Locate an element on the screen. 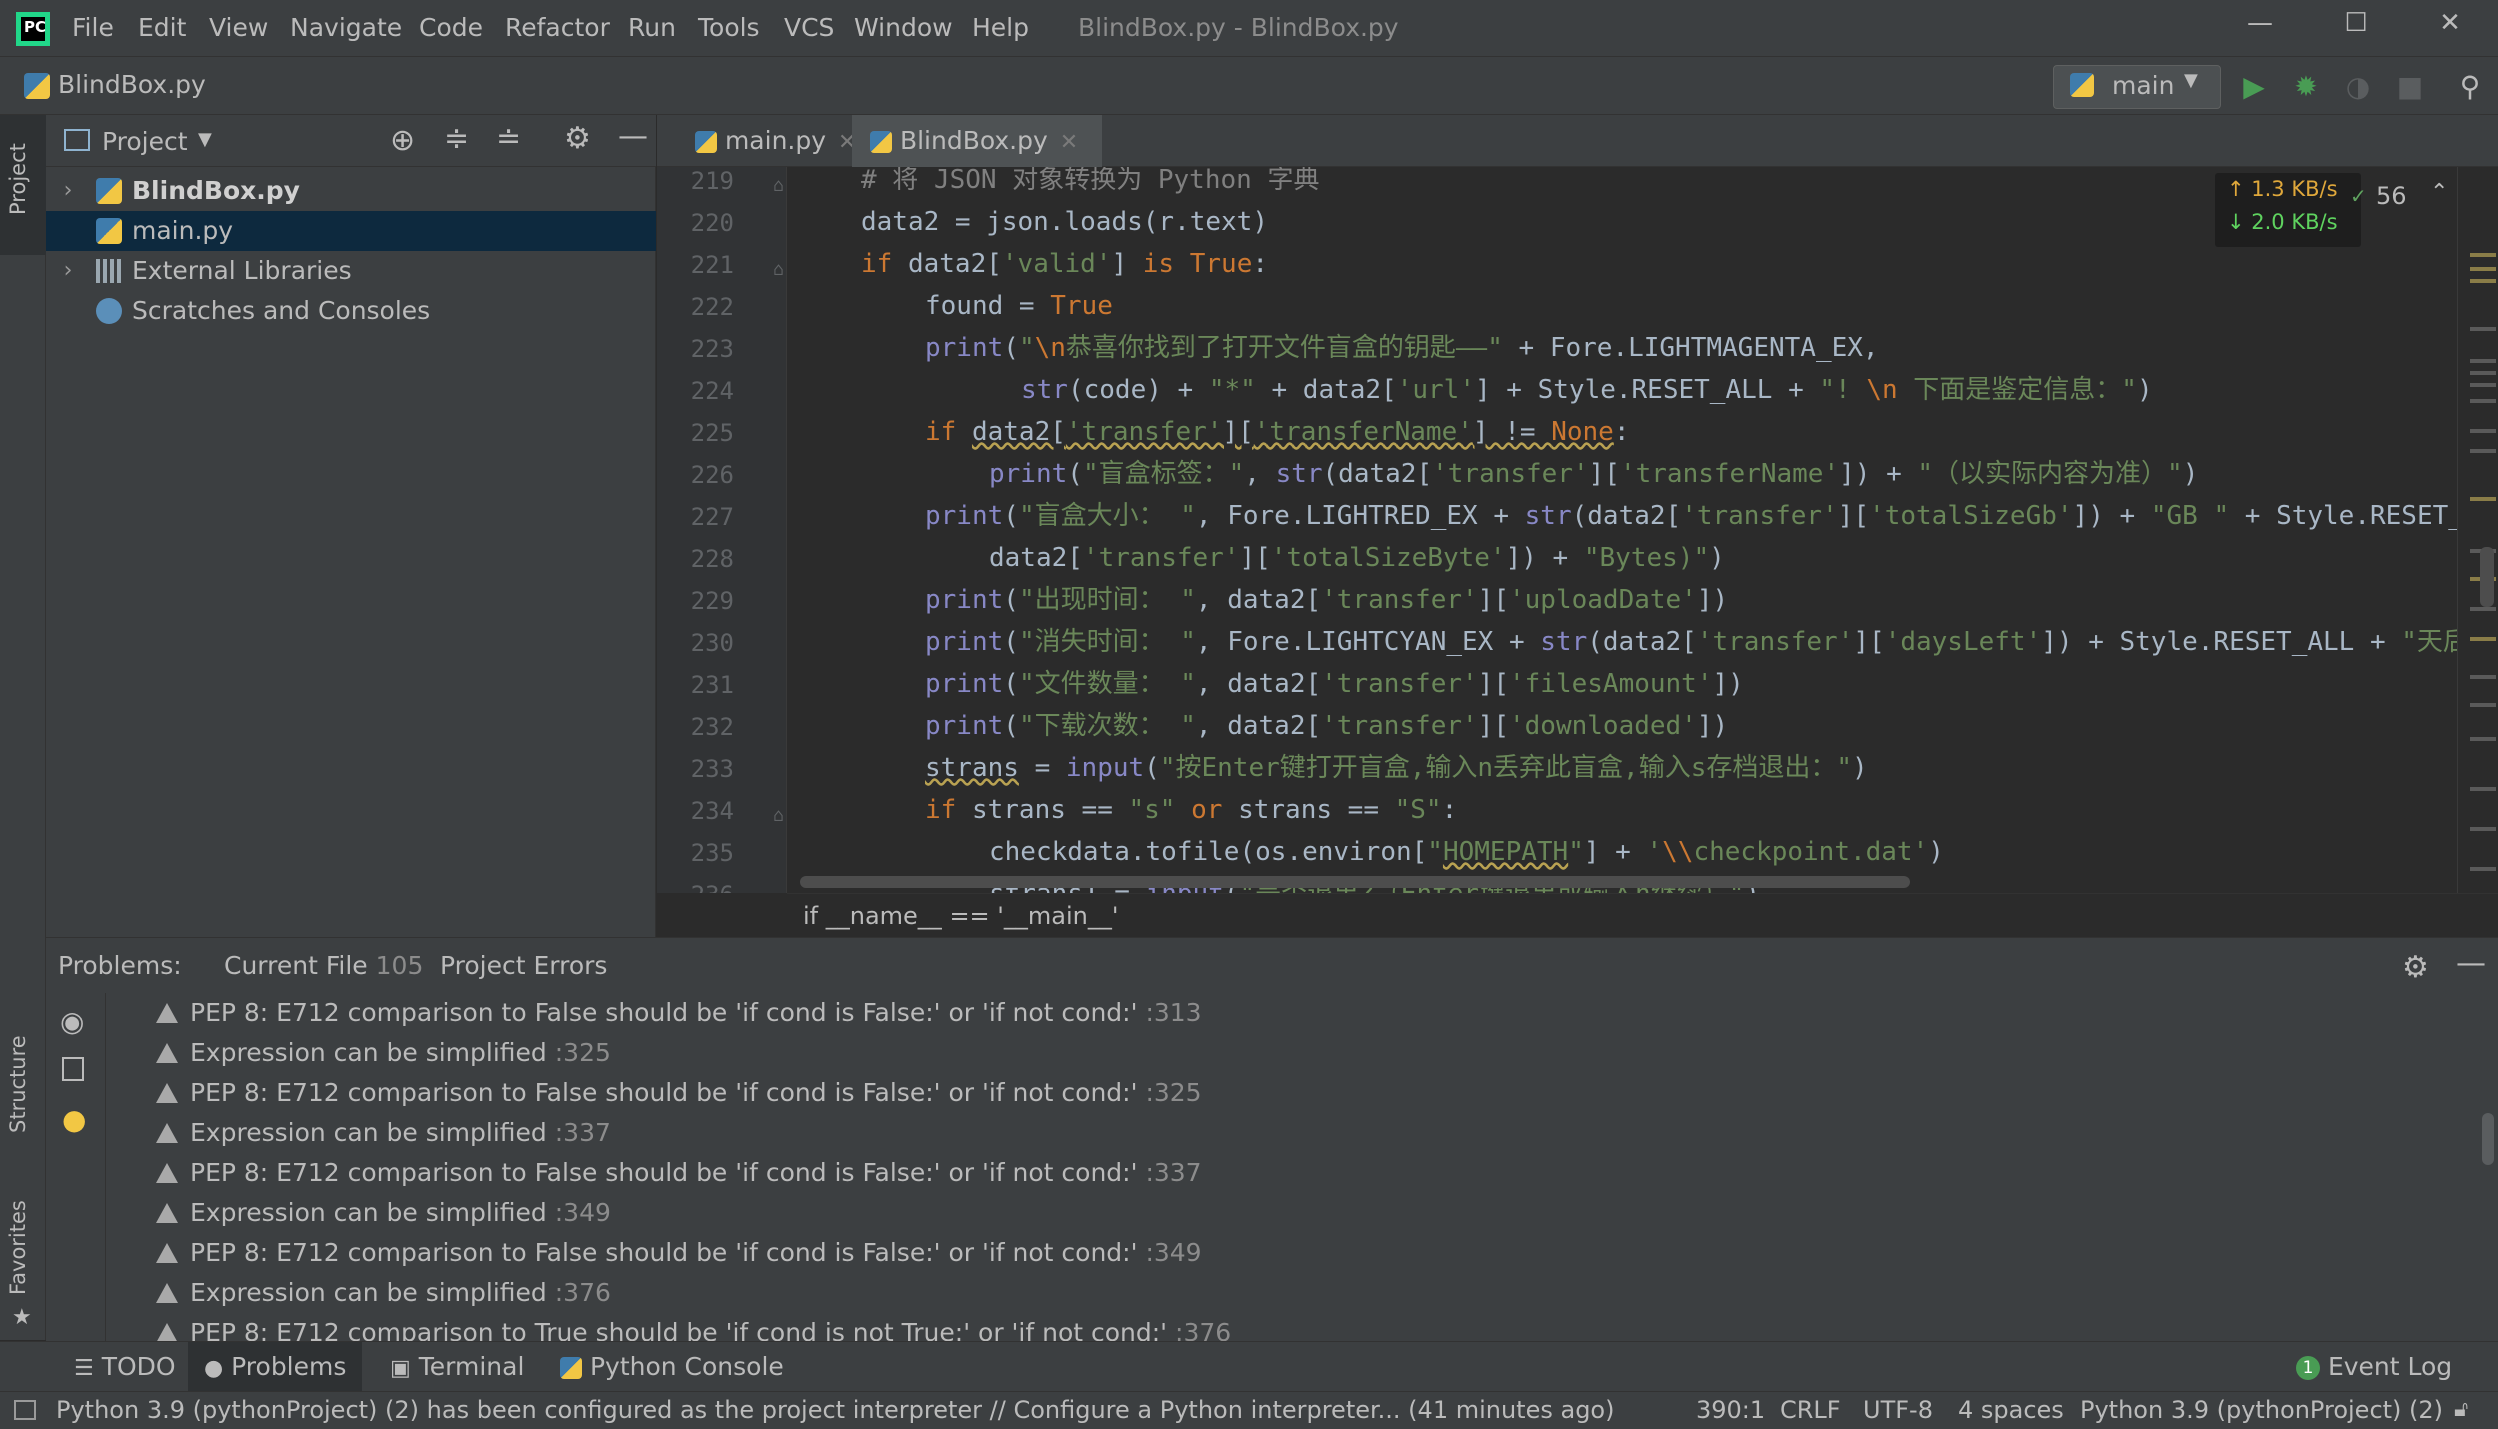 The image size is (2498, 1429). tab-current-file: Current File 105 is located at coordinates (324, 968).